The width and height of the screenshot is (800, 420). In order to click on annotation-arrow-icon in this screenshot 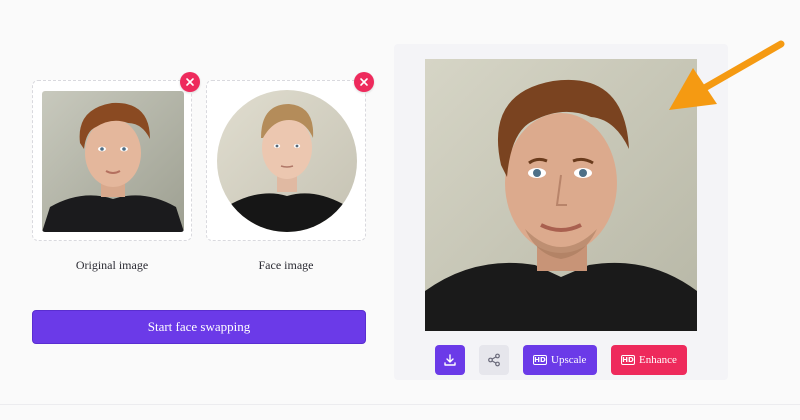, I will do `click(727, 75)`.